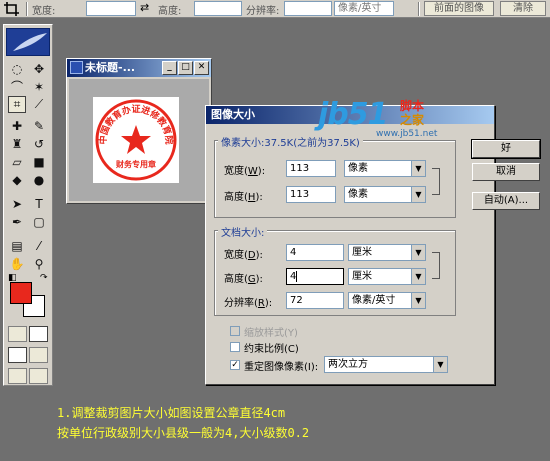 The width and height of the screenshot is (550, 461). What do you see at coordinates (39, 86) in the screenshot?
I see `magic-wand-tool-icon: ✶` at bounding box center [39, 86].